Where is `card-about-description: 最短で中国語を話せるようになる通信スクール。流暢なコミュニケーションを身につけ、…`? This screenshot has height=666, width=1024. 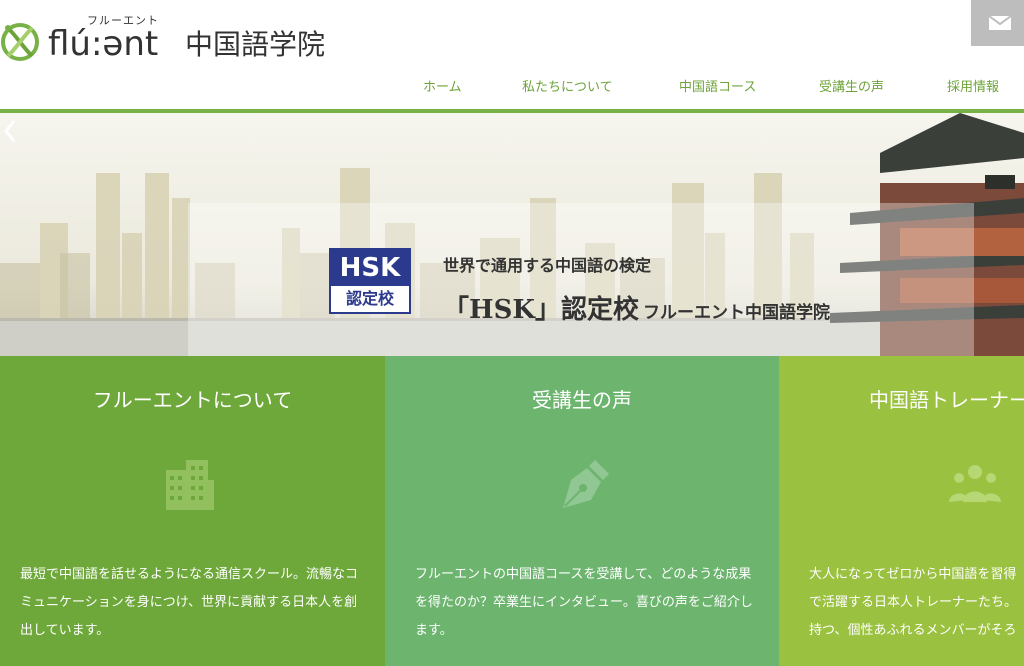 card-about-description: 最短で中国語を話せるようになる通信スクール。流暢なコミュニケーションを身につけ、… is located at coordinates (189, 602).